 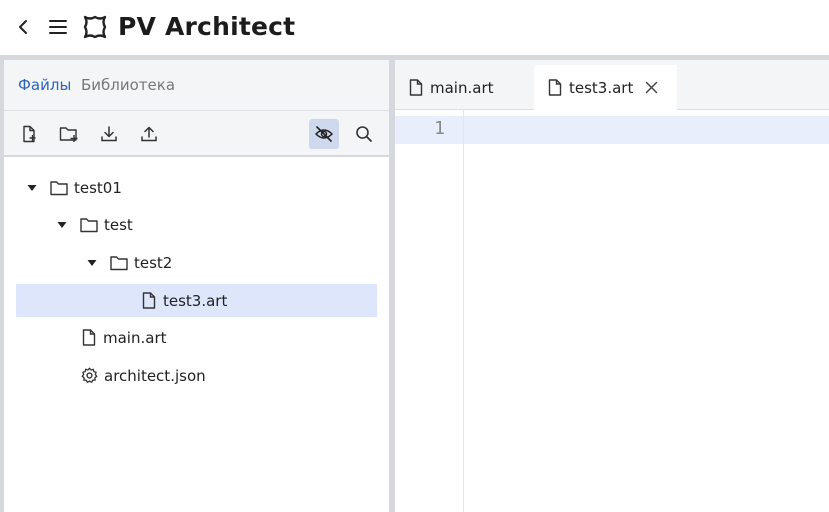 I want to click on panel-tabs: Файлы Библиотека, so click(x=196, y=85).